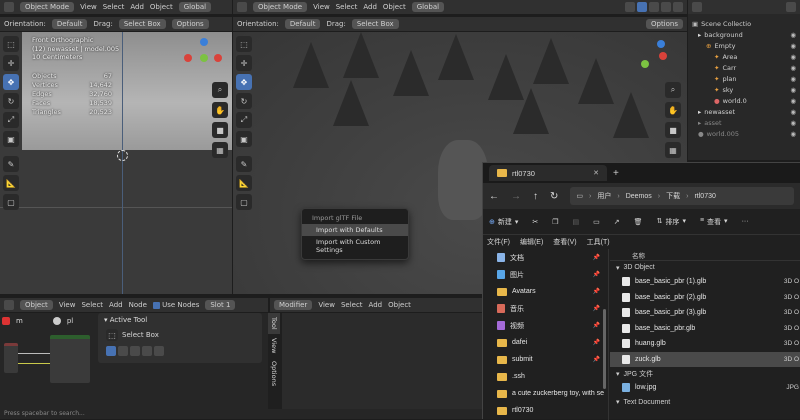 This screenshot has height=420, width=800. Describe the element at coordinates (195, 7) in the screenshot. I see `transform-dropdown: Global` at that location.